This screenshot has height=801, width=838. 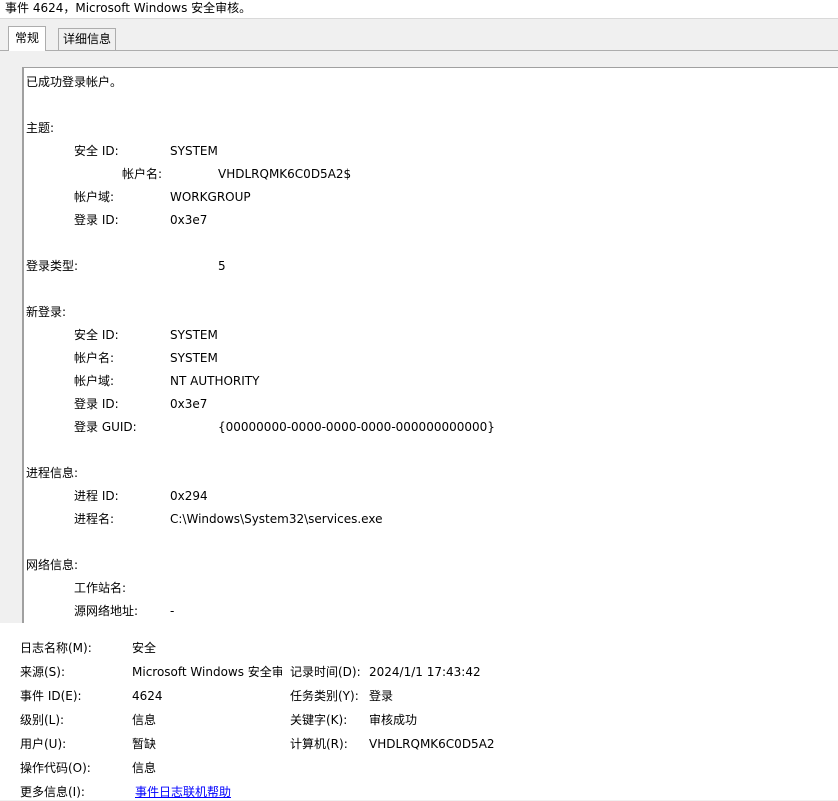 I want to click on tab-details: 详细信息, so click(x=87, y=39).